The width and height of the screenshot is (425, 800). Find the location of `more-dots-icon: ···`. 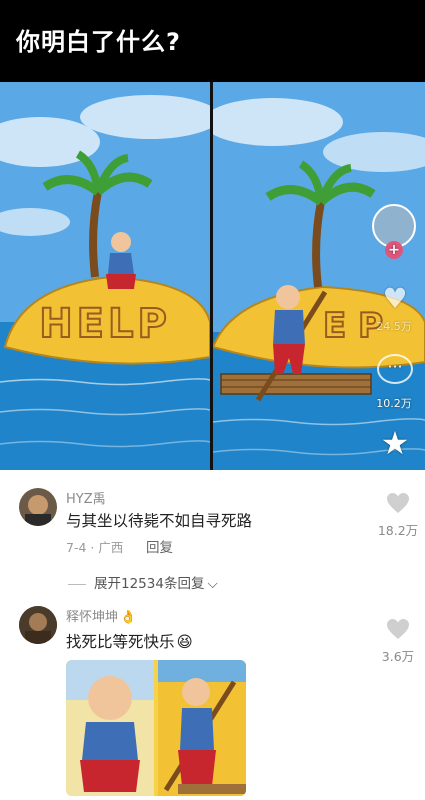

more-dots-icon: ··· is located at coordinates (395, 369).